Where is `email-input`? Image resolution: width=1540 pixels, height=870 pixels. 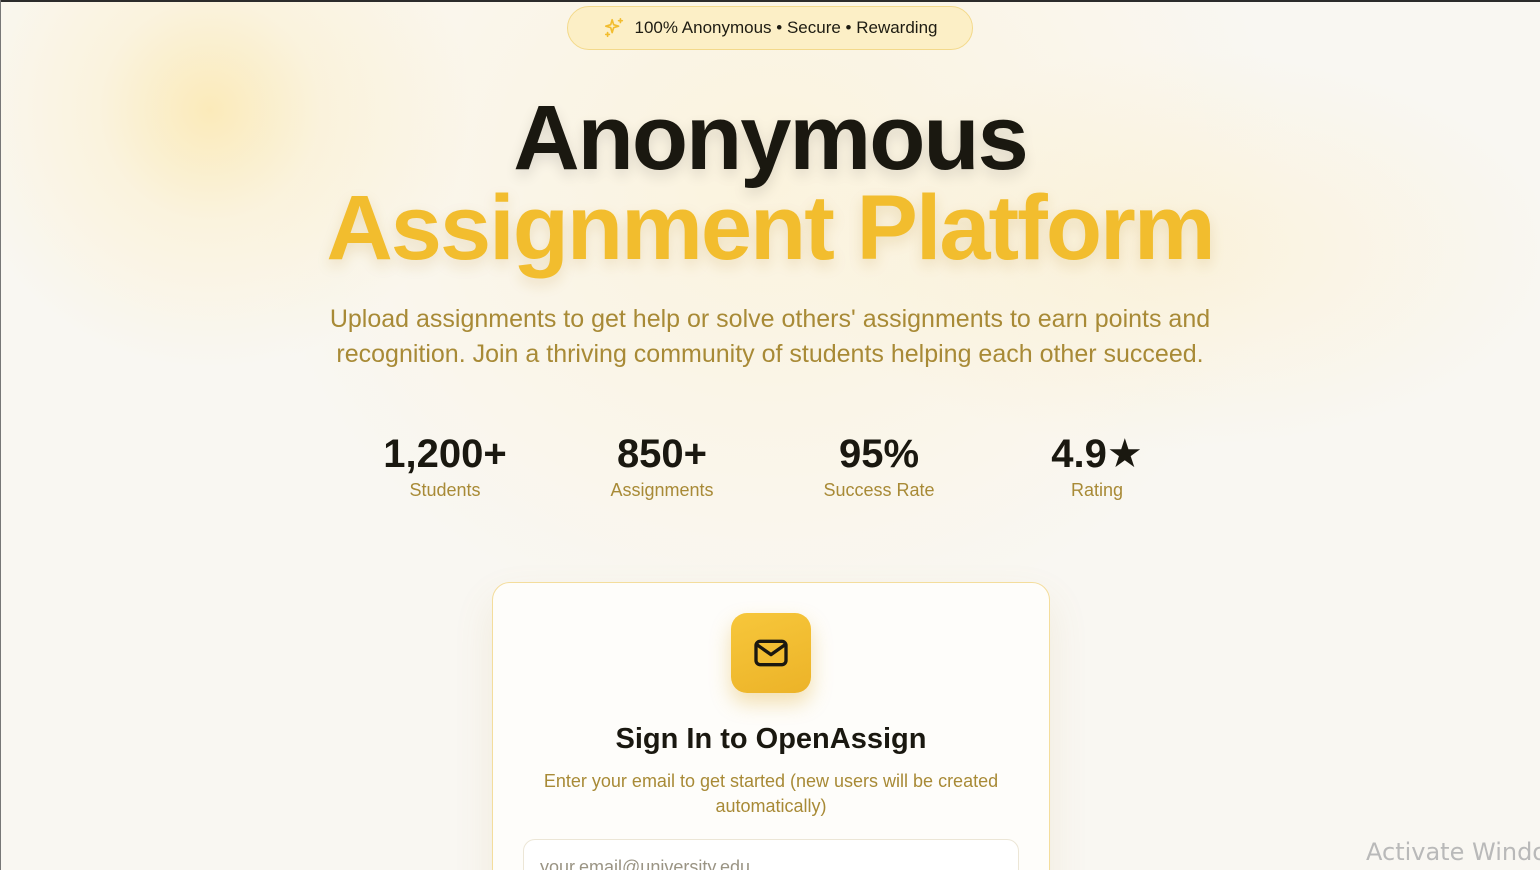
email-input is located at coordinates (771, 854).